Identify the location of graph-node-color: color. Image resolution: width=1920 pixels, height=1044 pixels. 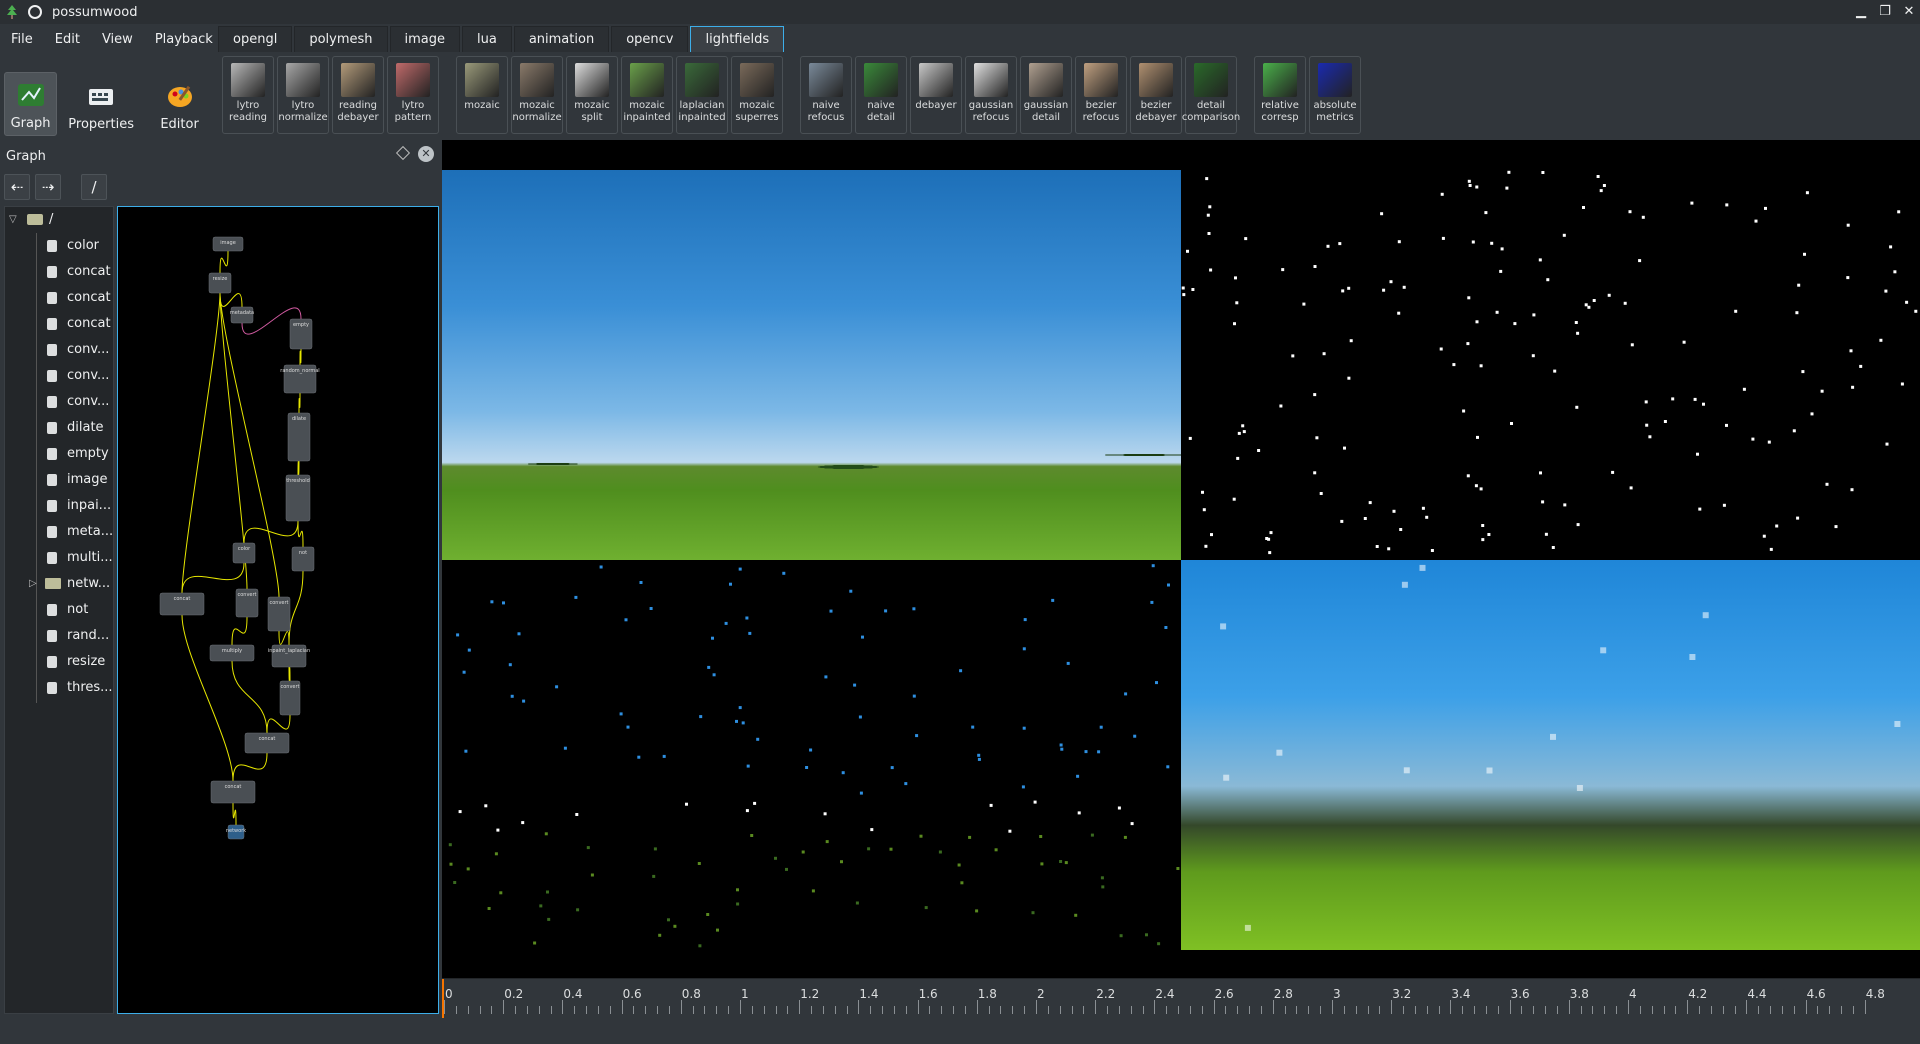
(244, 553).